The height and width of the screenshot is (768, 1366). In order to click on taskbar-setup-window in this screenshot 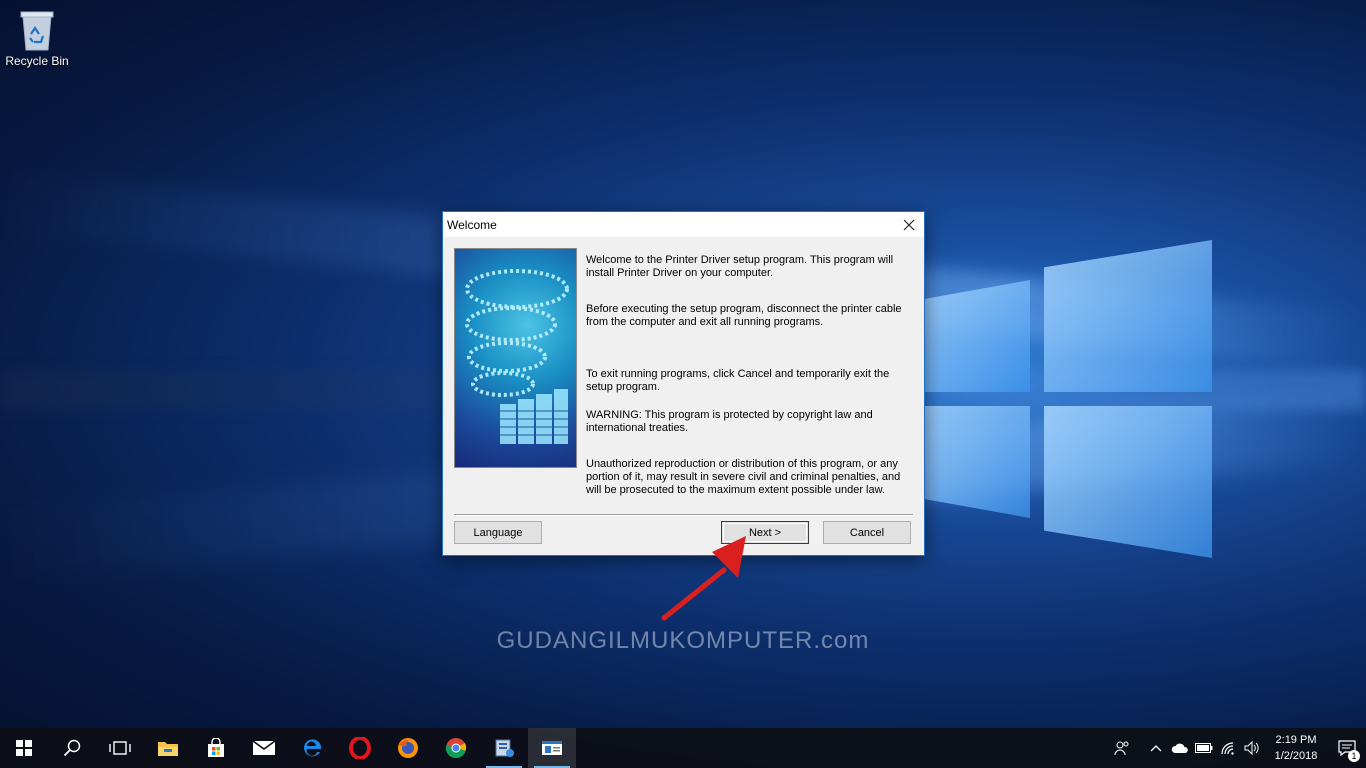, I will do `click(552, 748)`.